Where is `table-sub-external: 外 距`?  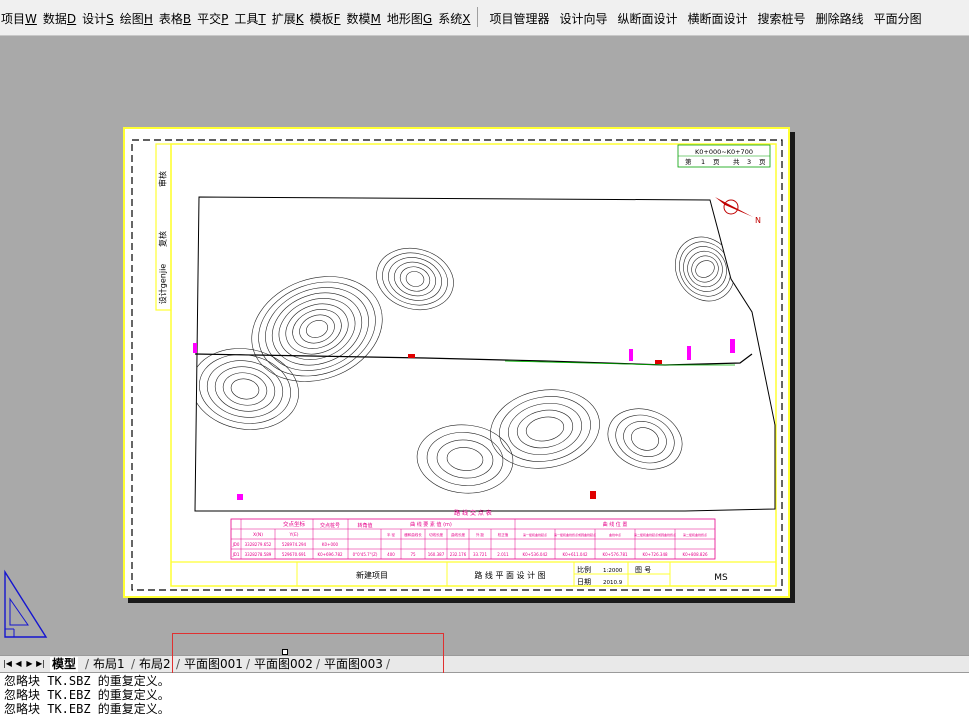 table-sub-external: 外 距 is located at coordinates (480, 534).